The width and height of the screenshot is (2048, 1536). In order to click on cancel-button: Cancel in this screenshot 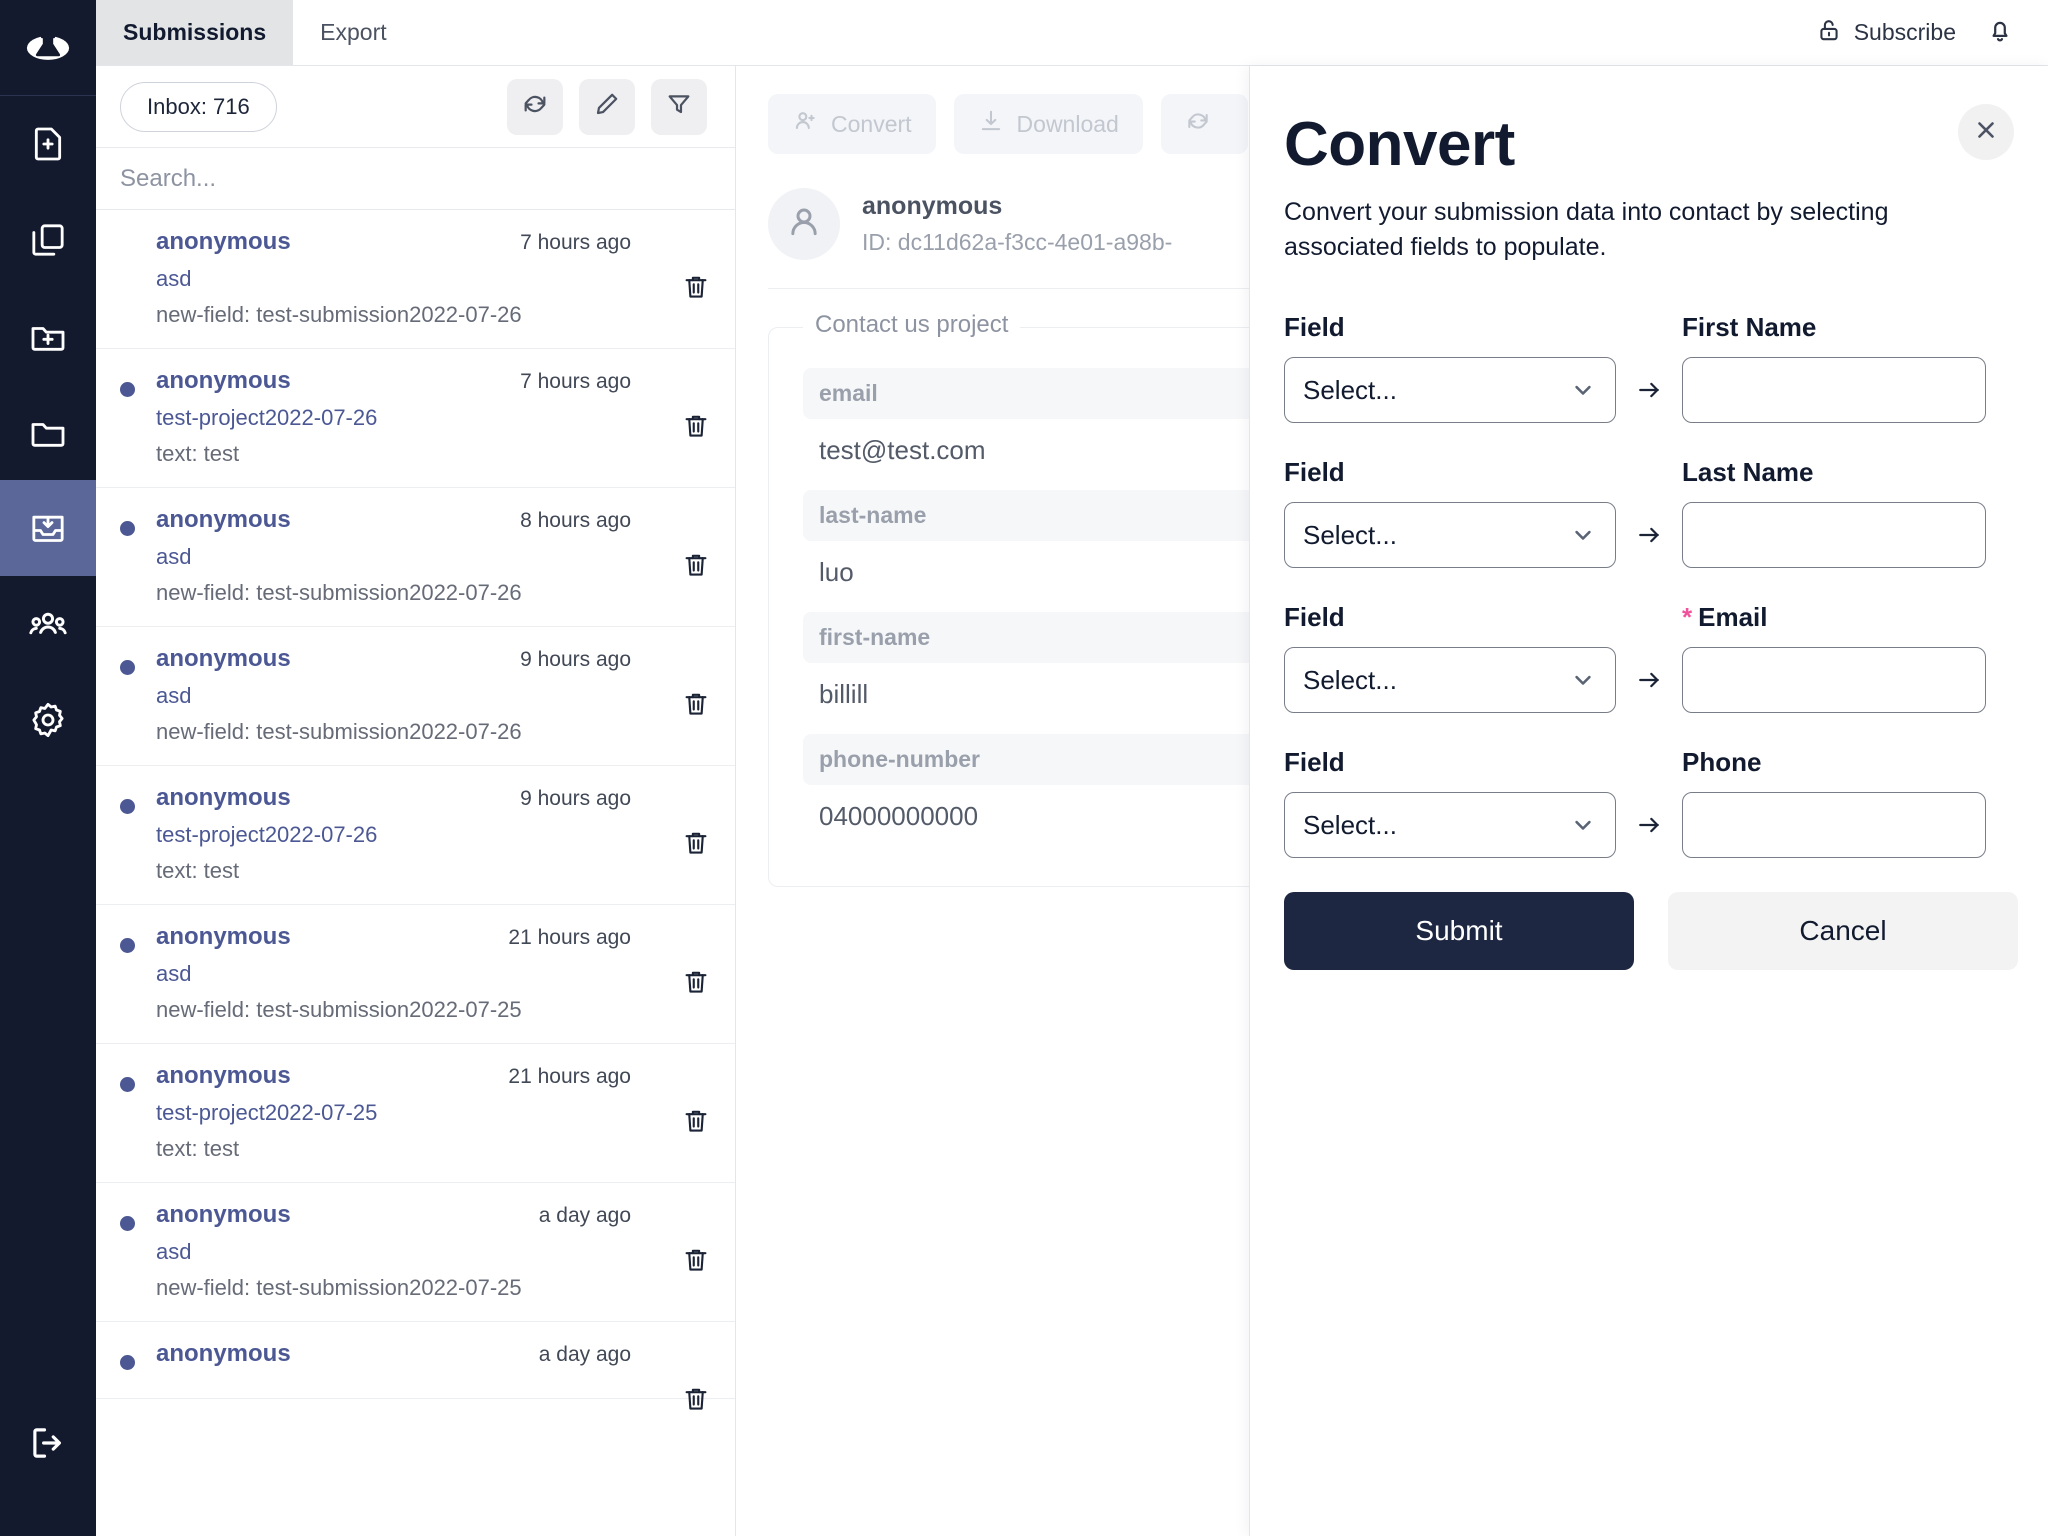, I will do `click(1843, 931)`.